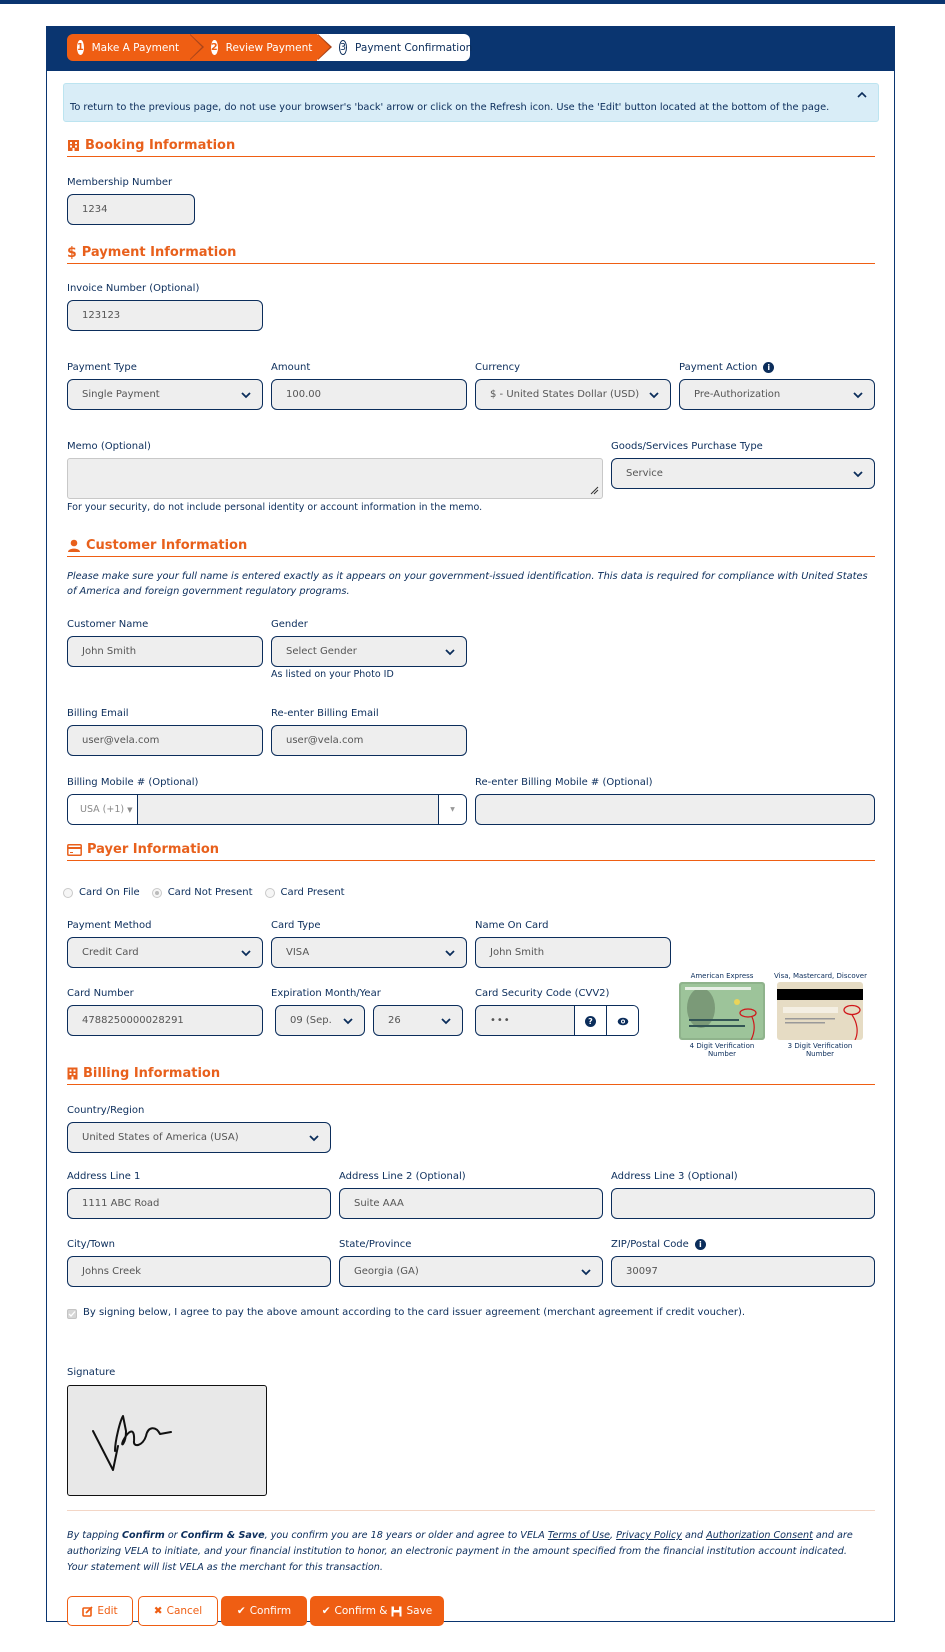 Image resolution: width=945 pixels, height=1652 pixels. I want to click on terms-text-part: By tapping, so click(95, 1535).